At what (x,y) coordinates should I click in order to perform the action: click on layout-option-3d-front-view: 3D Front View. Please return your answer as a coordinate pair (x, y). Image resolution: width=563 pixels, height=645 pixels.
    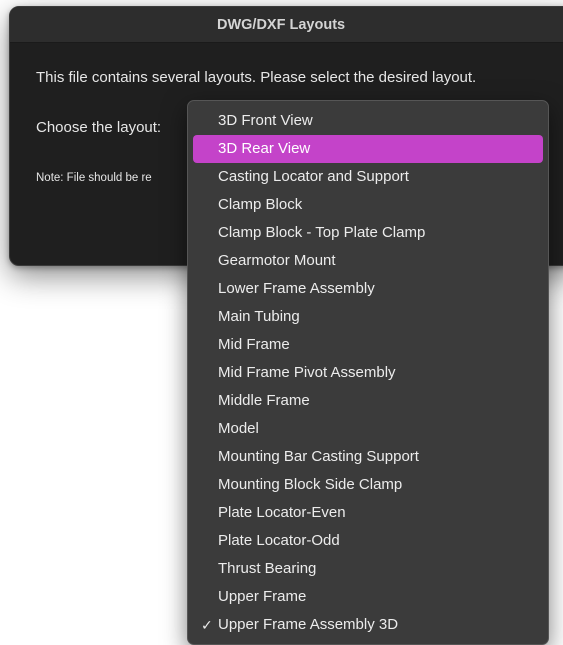
    Looking at the image, I should click on (368, 121).